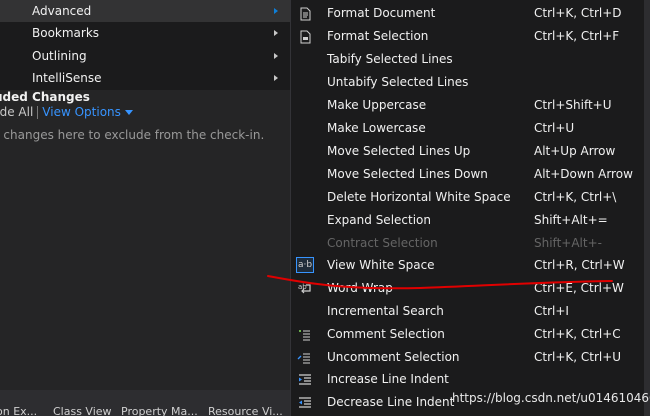  I want to click on menu-item-label: Format Document, so click(381, 13).